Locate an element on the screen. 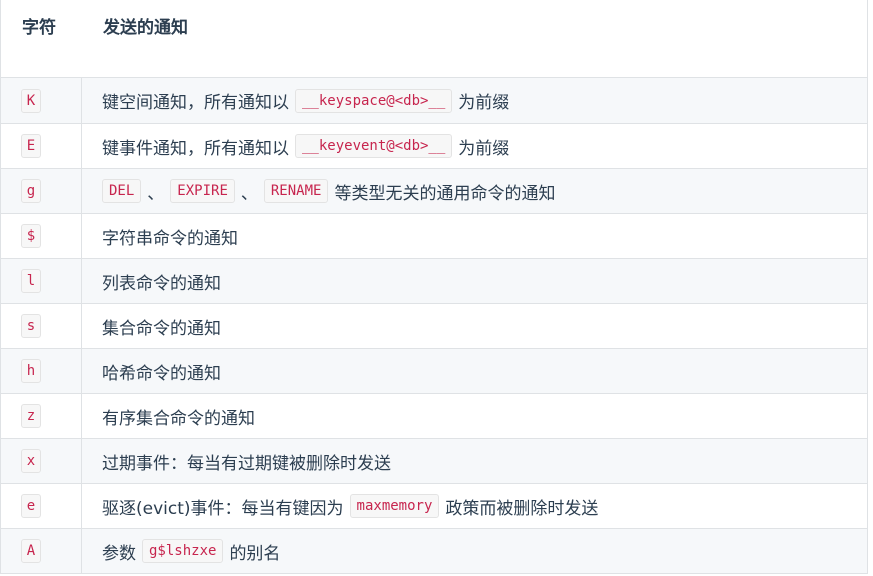 This screenshot has height=576, width=873. flag-cell: h is located at coordinates (41, 371).